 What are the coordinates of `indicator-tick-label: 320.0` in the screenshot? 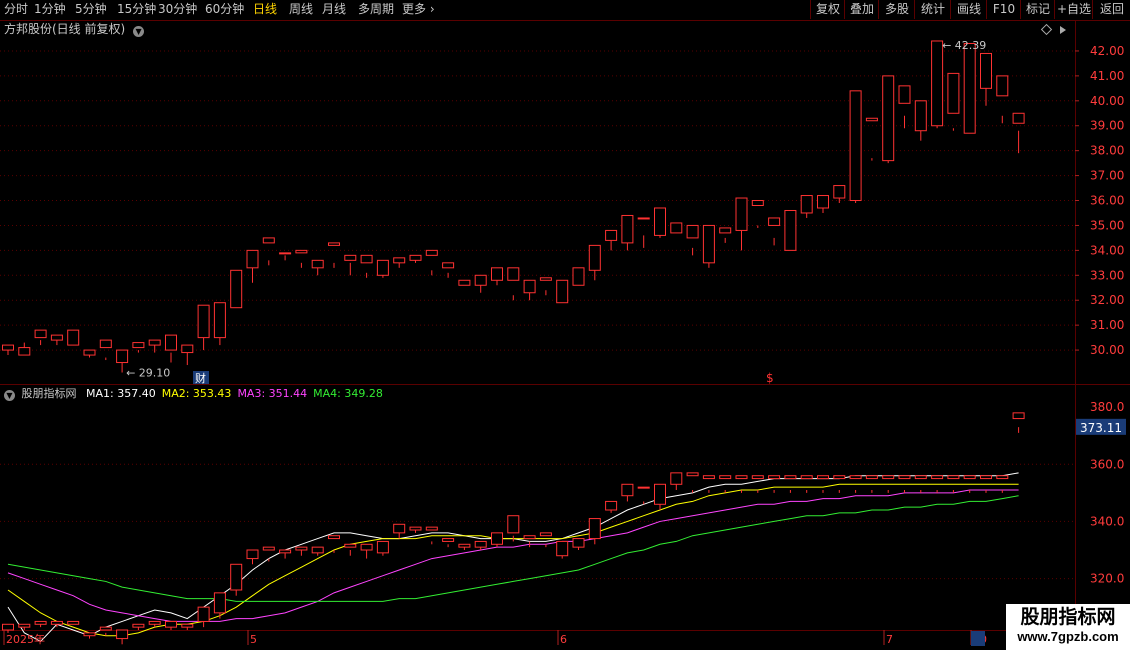 It's located at (1107, 579).